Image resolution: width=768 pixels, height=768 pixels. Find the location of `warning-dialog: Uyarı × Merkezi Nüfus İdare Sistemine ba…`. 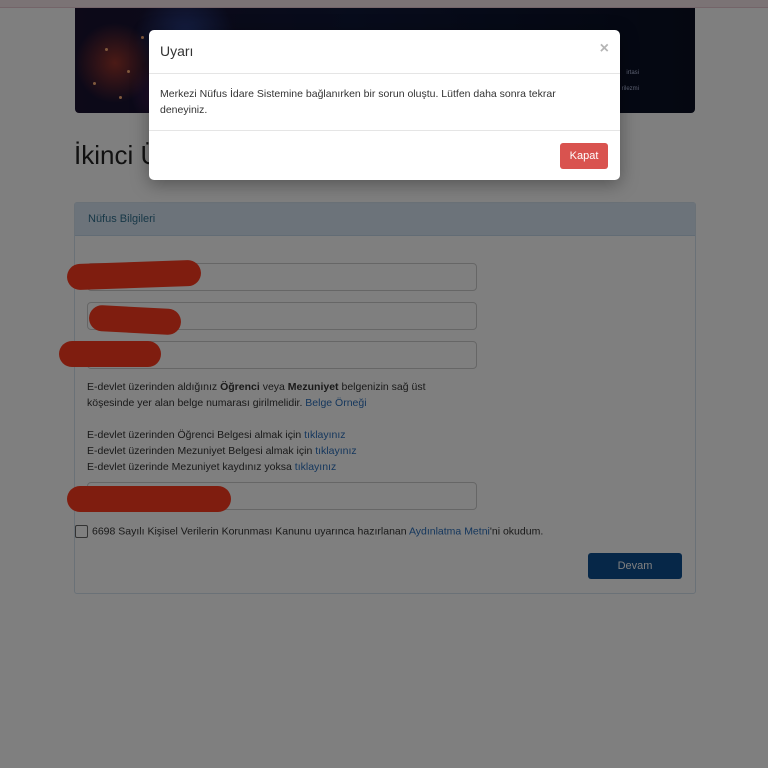

warning-dialog: Uyarı × Merkezi Nüfus İdare Sistemine ba… is located at coordinates (384, 105).